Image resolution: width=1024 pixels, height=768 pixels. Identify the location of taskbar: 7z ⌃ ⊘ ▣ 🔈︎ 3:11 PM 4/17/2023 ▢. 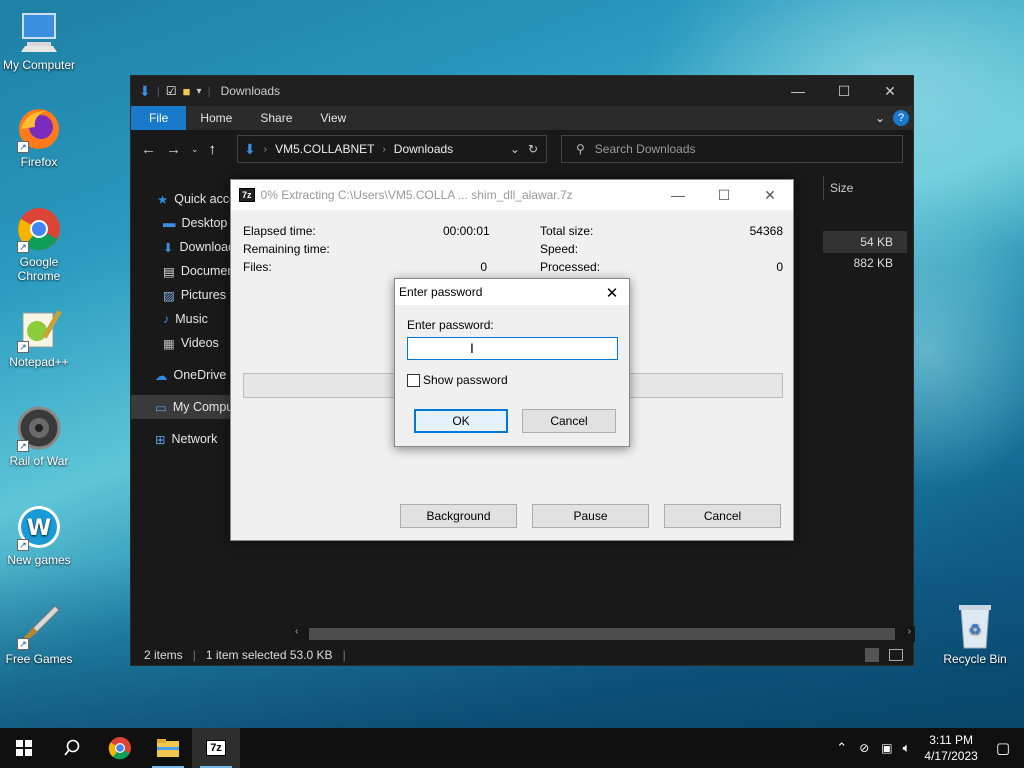
(512, 748).